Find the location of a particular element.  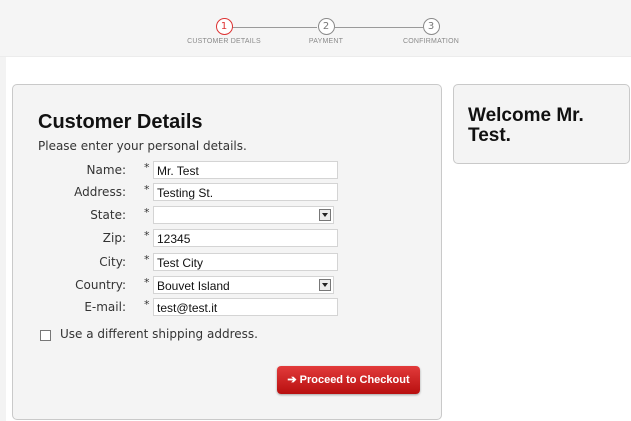

step-number: 2 is located at coordinates (326, 26).